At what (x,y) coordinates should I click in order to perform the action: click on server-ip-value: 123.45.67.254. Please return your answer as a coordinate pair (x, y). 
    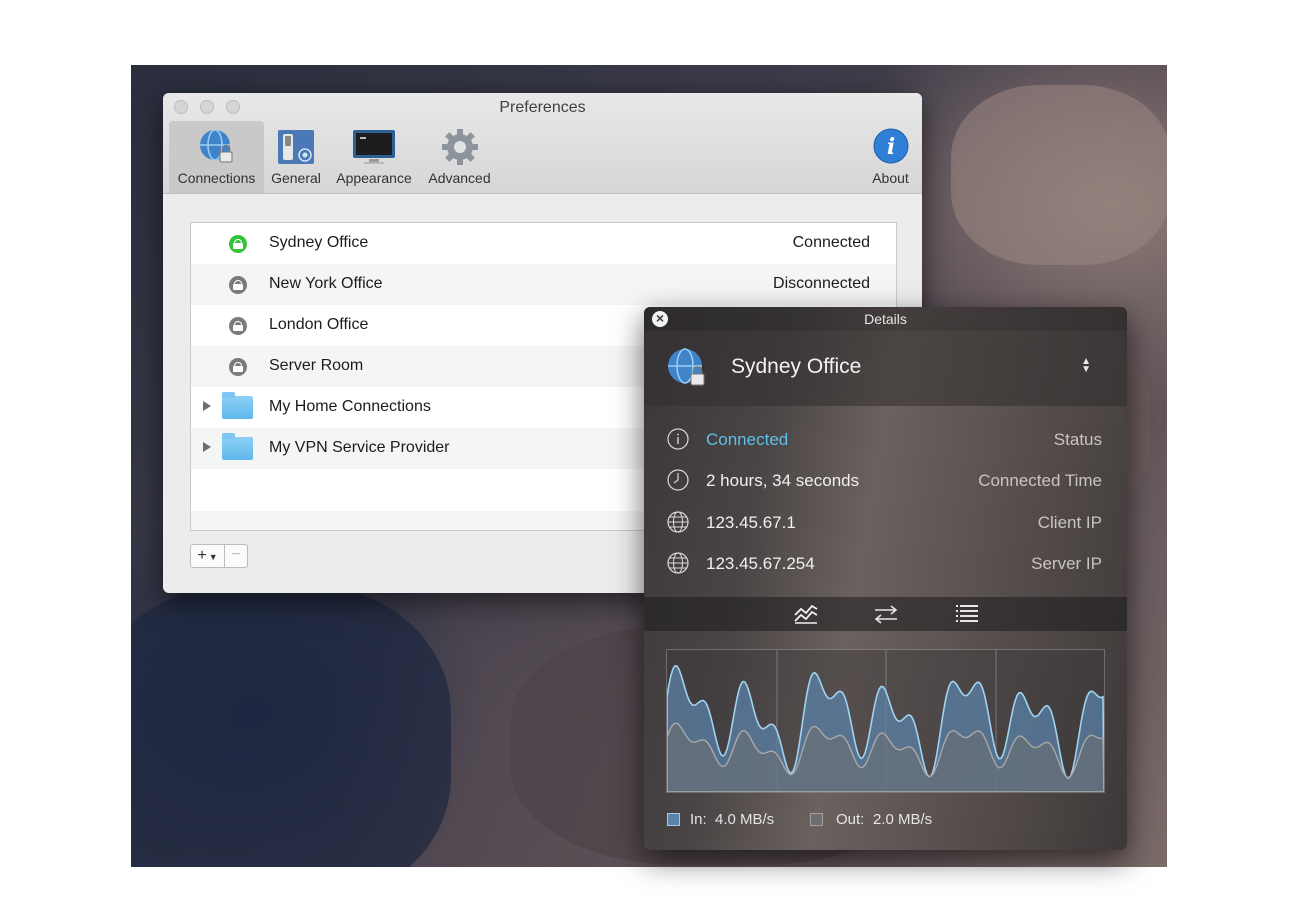
    Looking at the image, I should click on (760, 563).